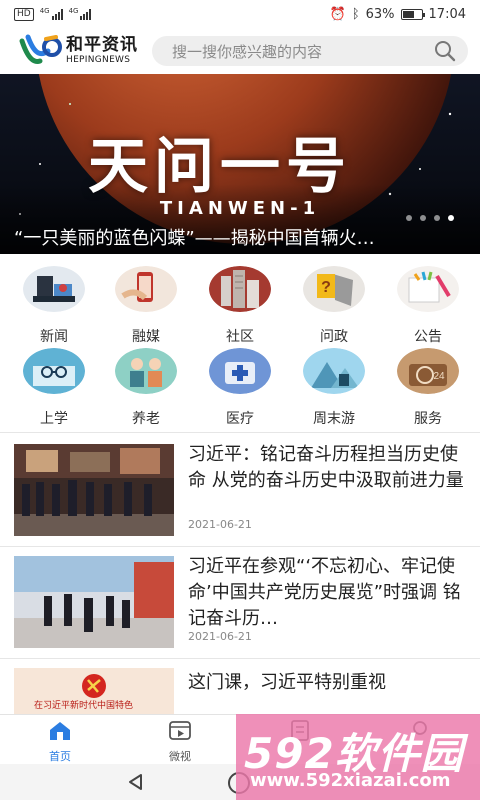  What do you see at coordinates (445, 51) in the screenshot?
I see `search-icon` at bounding box center [445, 51].